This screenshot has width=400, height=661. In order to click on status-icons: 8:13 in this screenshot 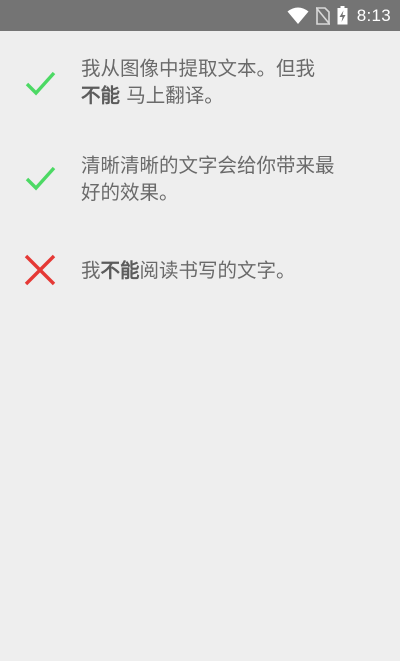, I will do `click(339, 15)`.